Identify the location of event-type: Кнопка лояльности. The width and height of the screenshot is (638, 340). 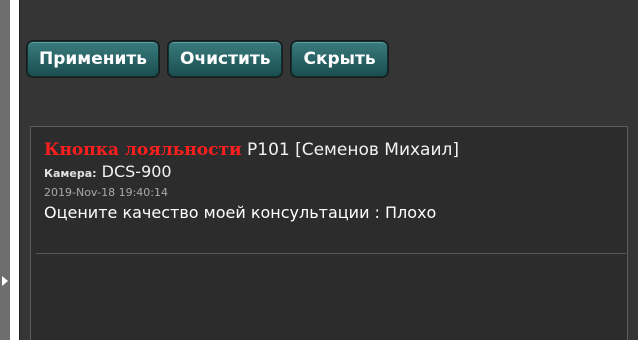
(143, 150).